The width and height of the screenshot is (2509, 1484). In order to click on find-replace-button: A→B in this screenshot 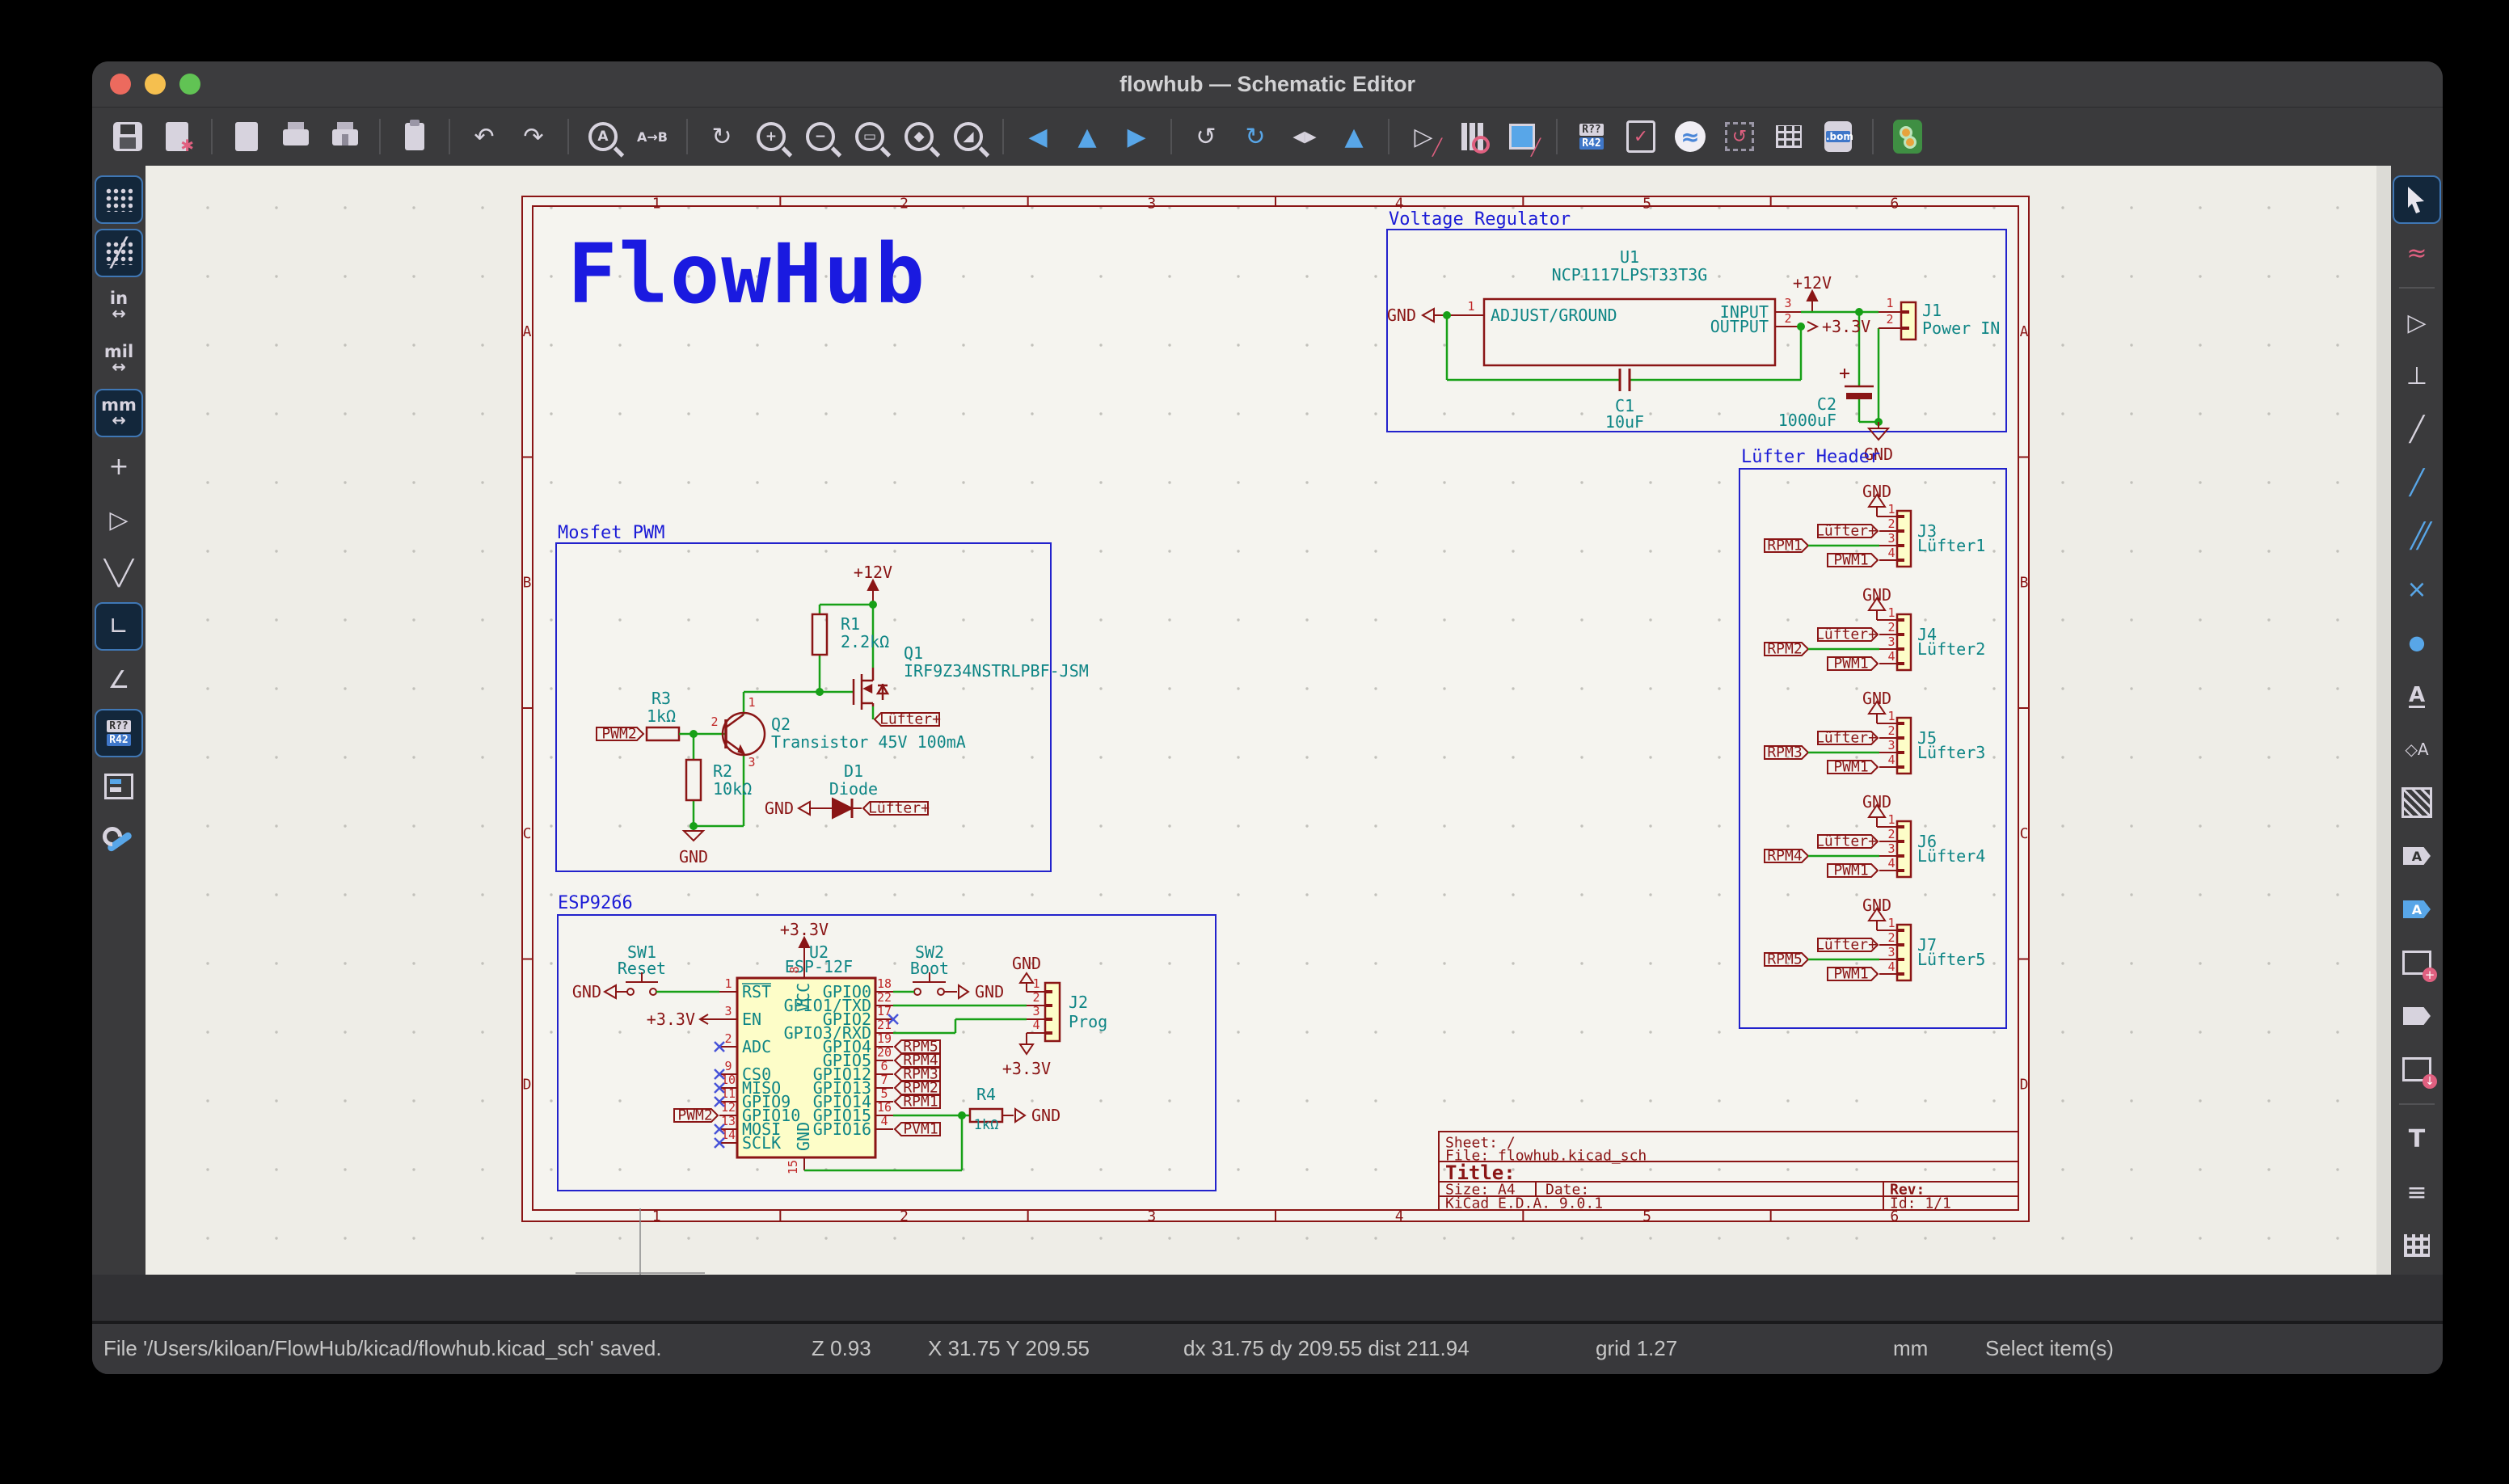, I will do `click(652, 137)`.